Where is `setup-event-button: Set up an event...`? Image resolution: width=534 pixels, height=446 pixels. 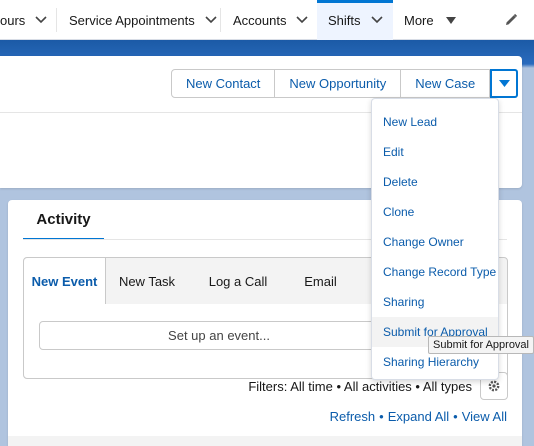
setup-event-button: Set up an event... is located at coordinates (219, 335).